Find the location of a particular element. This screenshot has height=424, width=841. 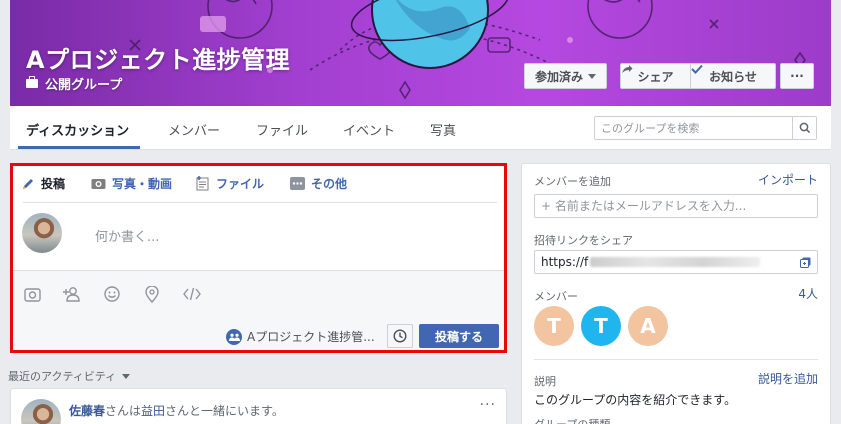

group-tab-bar: ディスカッション メンバー ファイル イベント 写真 is located at coordinates (420, 128).